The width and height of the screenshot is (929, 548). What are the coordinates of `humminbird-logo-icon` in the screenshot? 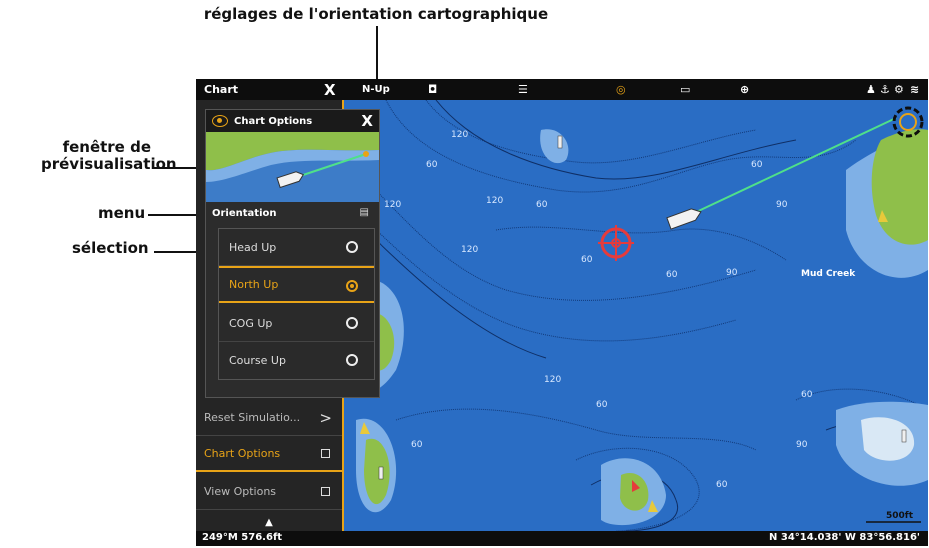 It's located at (220, 121).